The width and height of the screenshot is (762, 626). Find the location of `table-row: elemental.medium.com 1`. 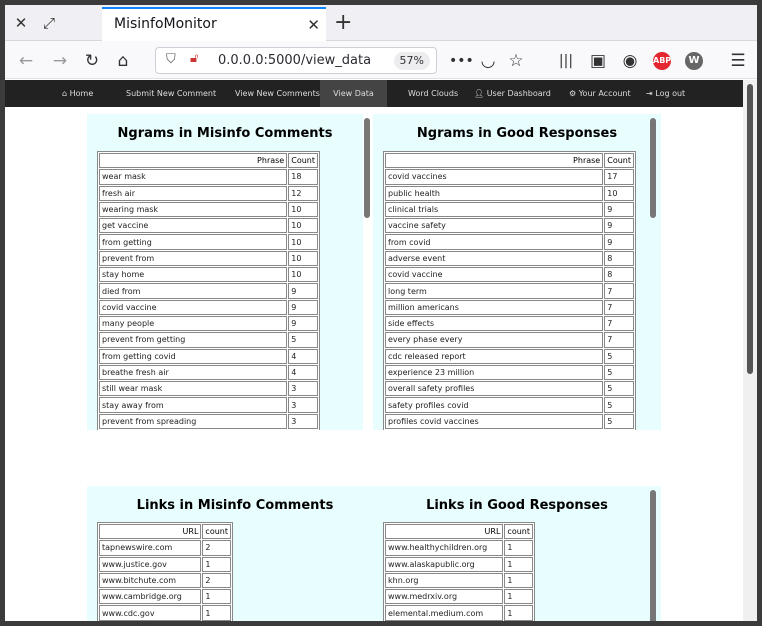

table-row: elemental.medium.com 1 is located at coordinates (459, 613).